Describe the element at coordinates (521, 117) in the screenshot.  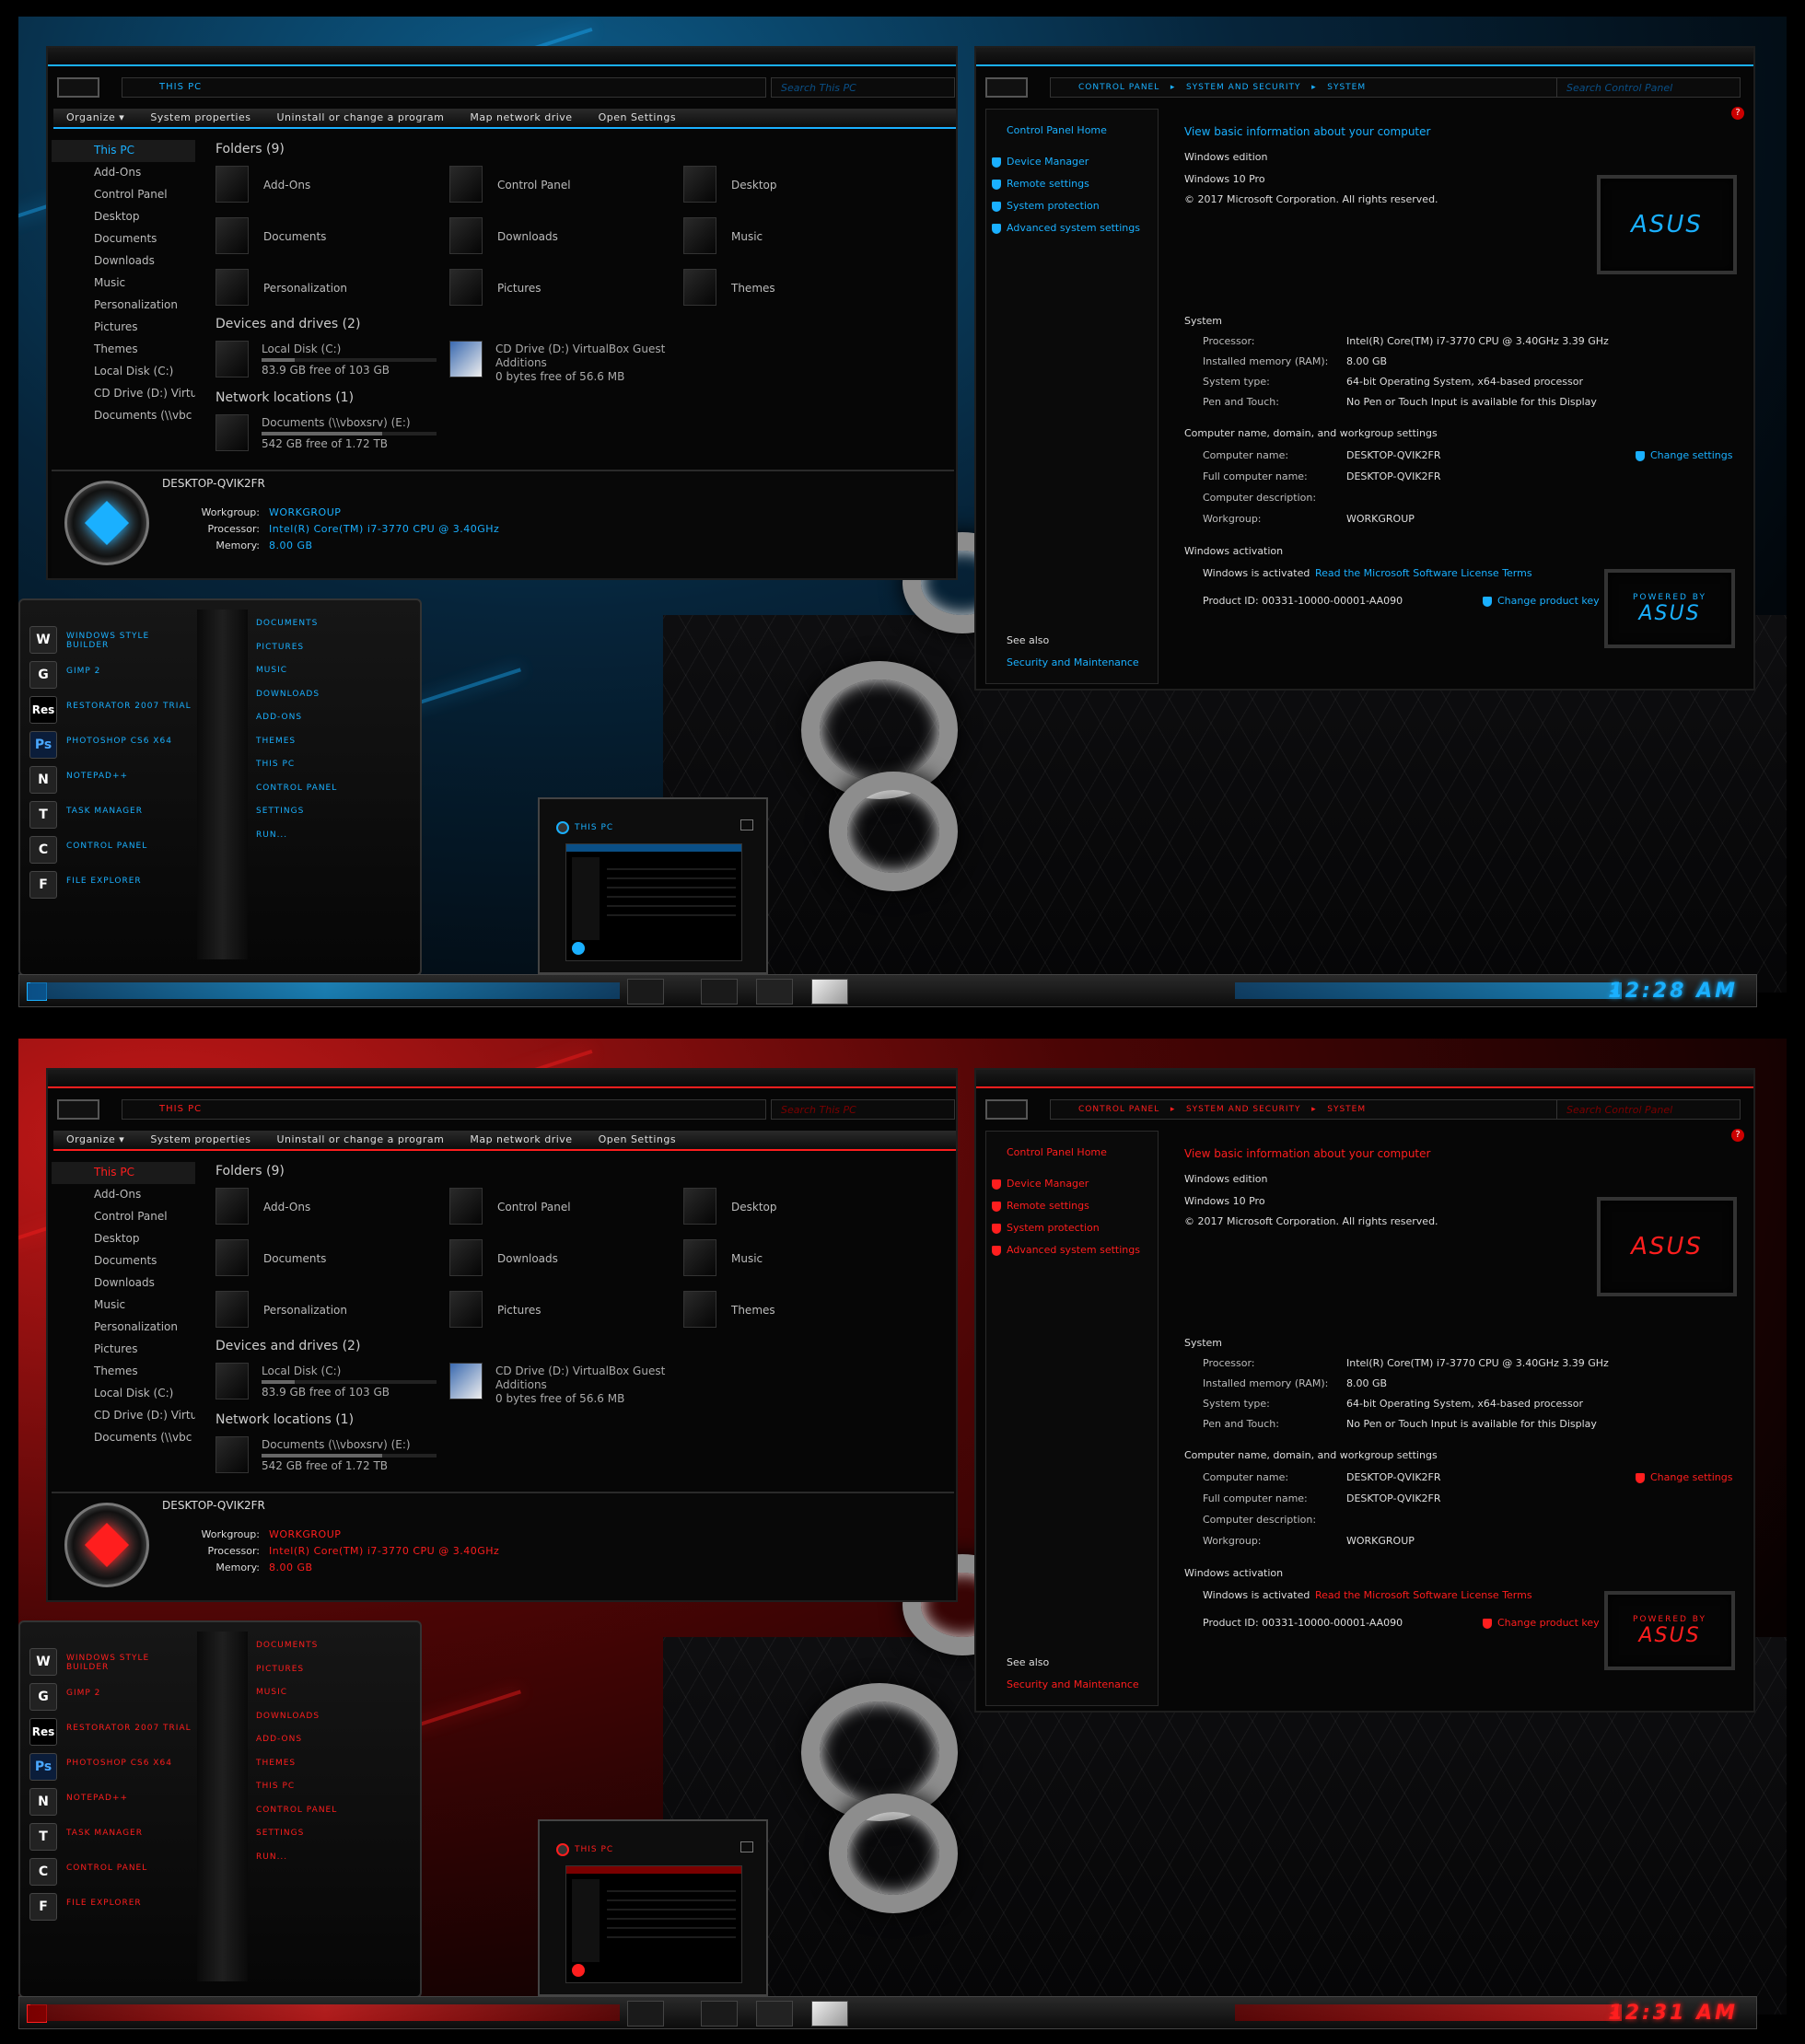
I see `map-network-drive-button: Map network drive` at that location.